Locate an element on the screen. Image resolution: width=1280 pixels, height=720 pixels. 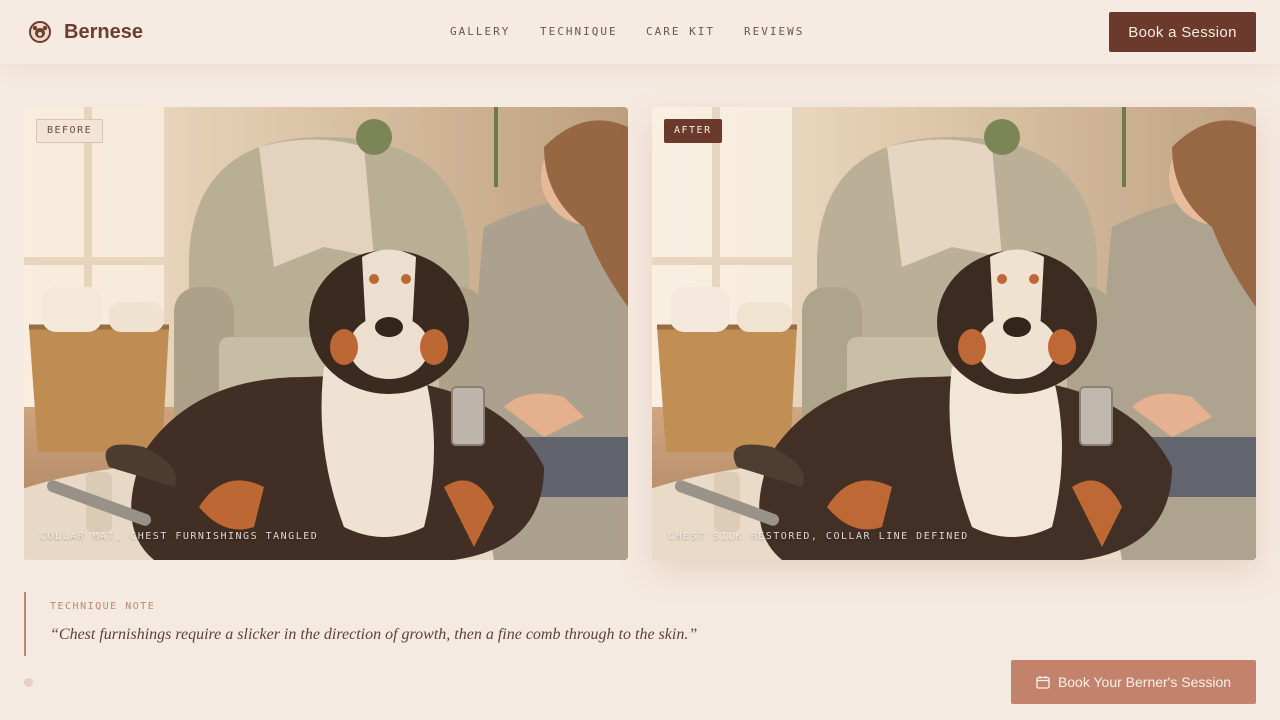
book-berner-session-button: Book Your Berner's Session is located at coordinates (1133, 682).